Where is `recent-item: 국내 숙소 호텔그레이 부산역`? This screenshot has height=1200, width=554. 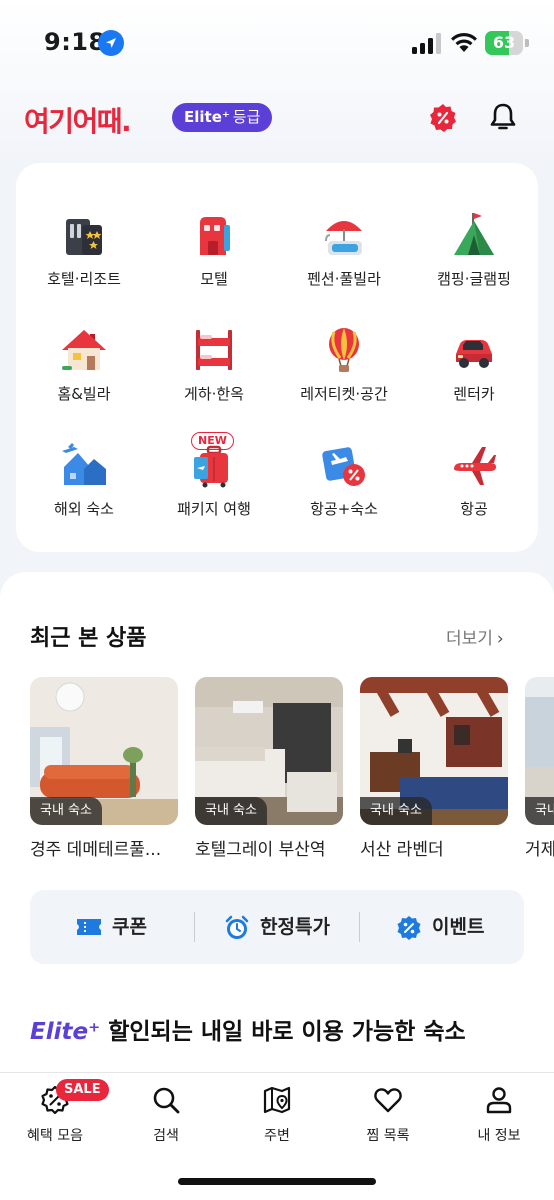
recent-item: 국내 숙소 호텔그레이 부산역 is located at coordinates (270, 768).